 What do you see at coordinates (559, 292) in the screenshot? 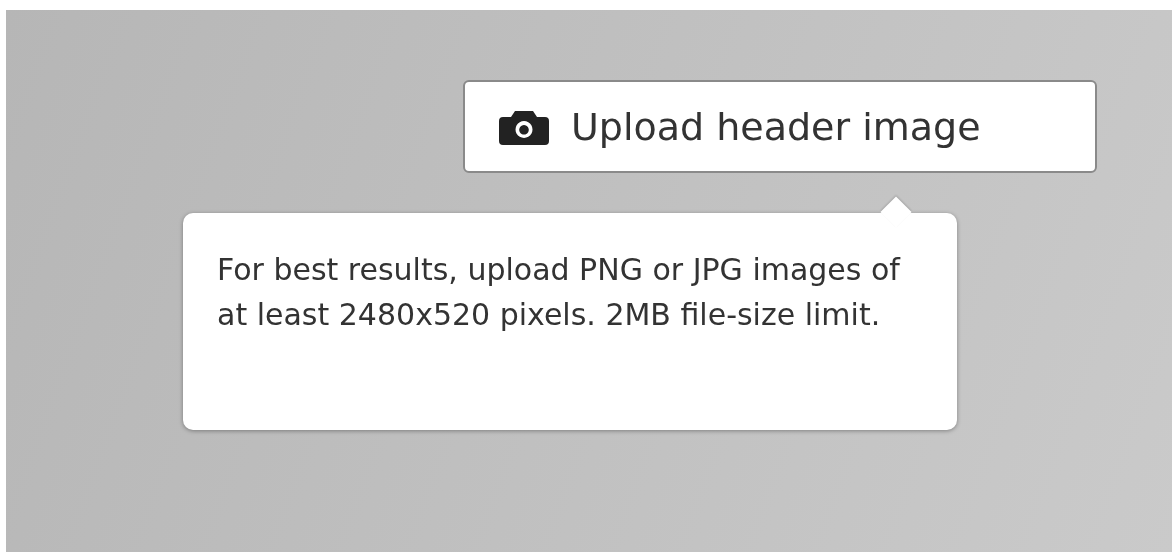
I see `tooltip-text: For best results, upload PNG or JPG images of at least 2480x520 pixels. 2MB file-size limit.` at bounding box center [559, 292].